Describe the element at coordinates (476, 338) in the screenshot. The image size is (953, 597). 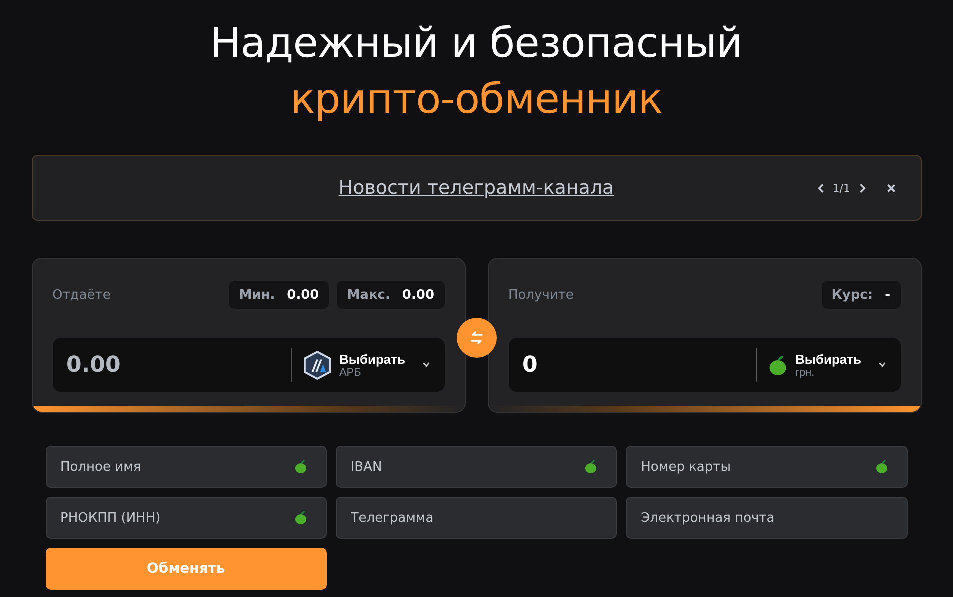
I see `swap-icon` at that location.